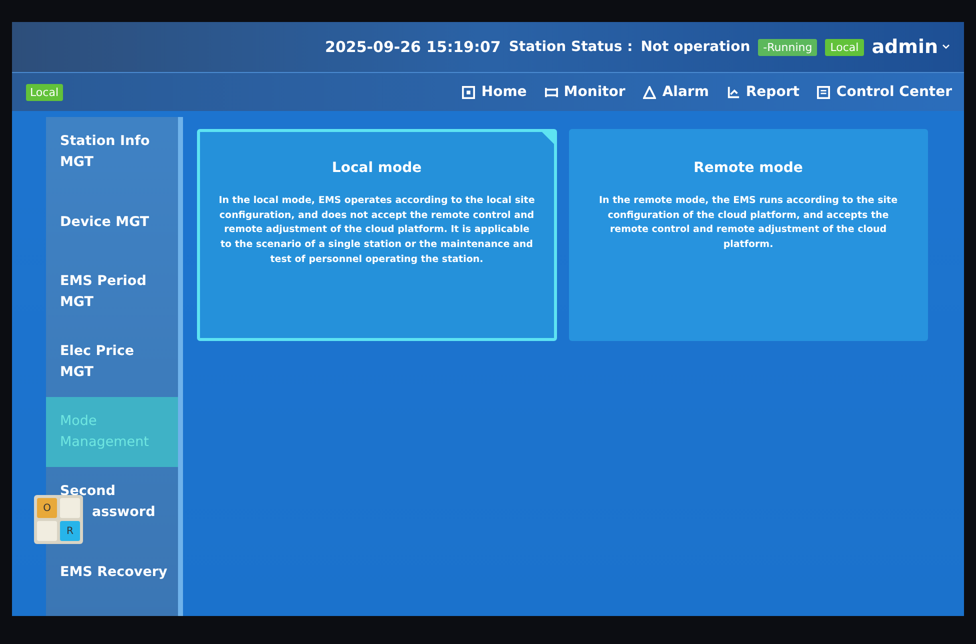  Describe the element at coordinates (695, 47) in the screenshot. I see `status-value: Not operation` at that location.